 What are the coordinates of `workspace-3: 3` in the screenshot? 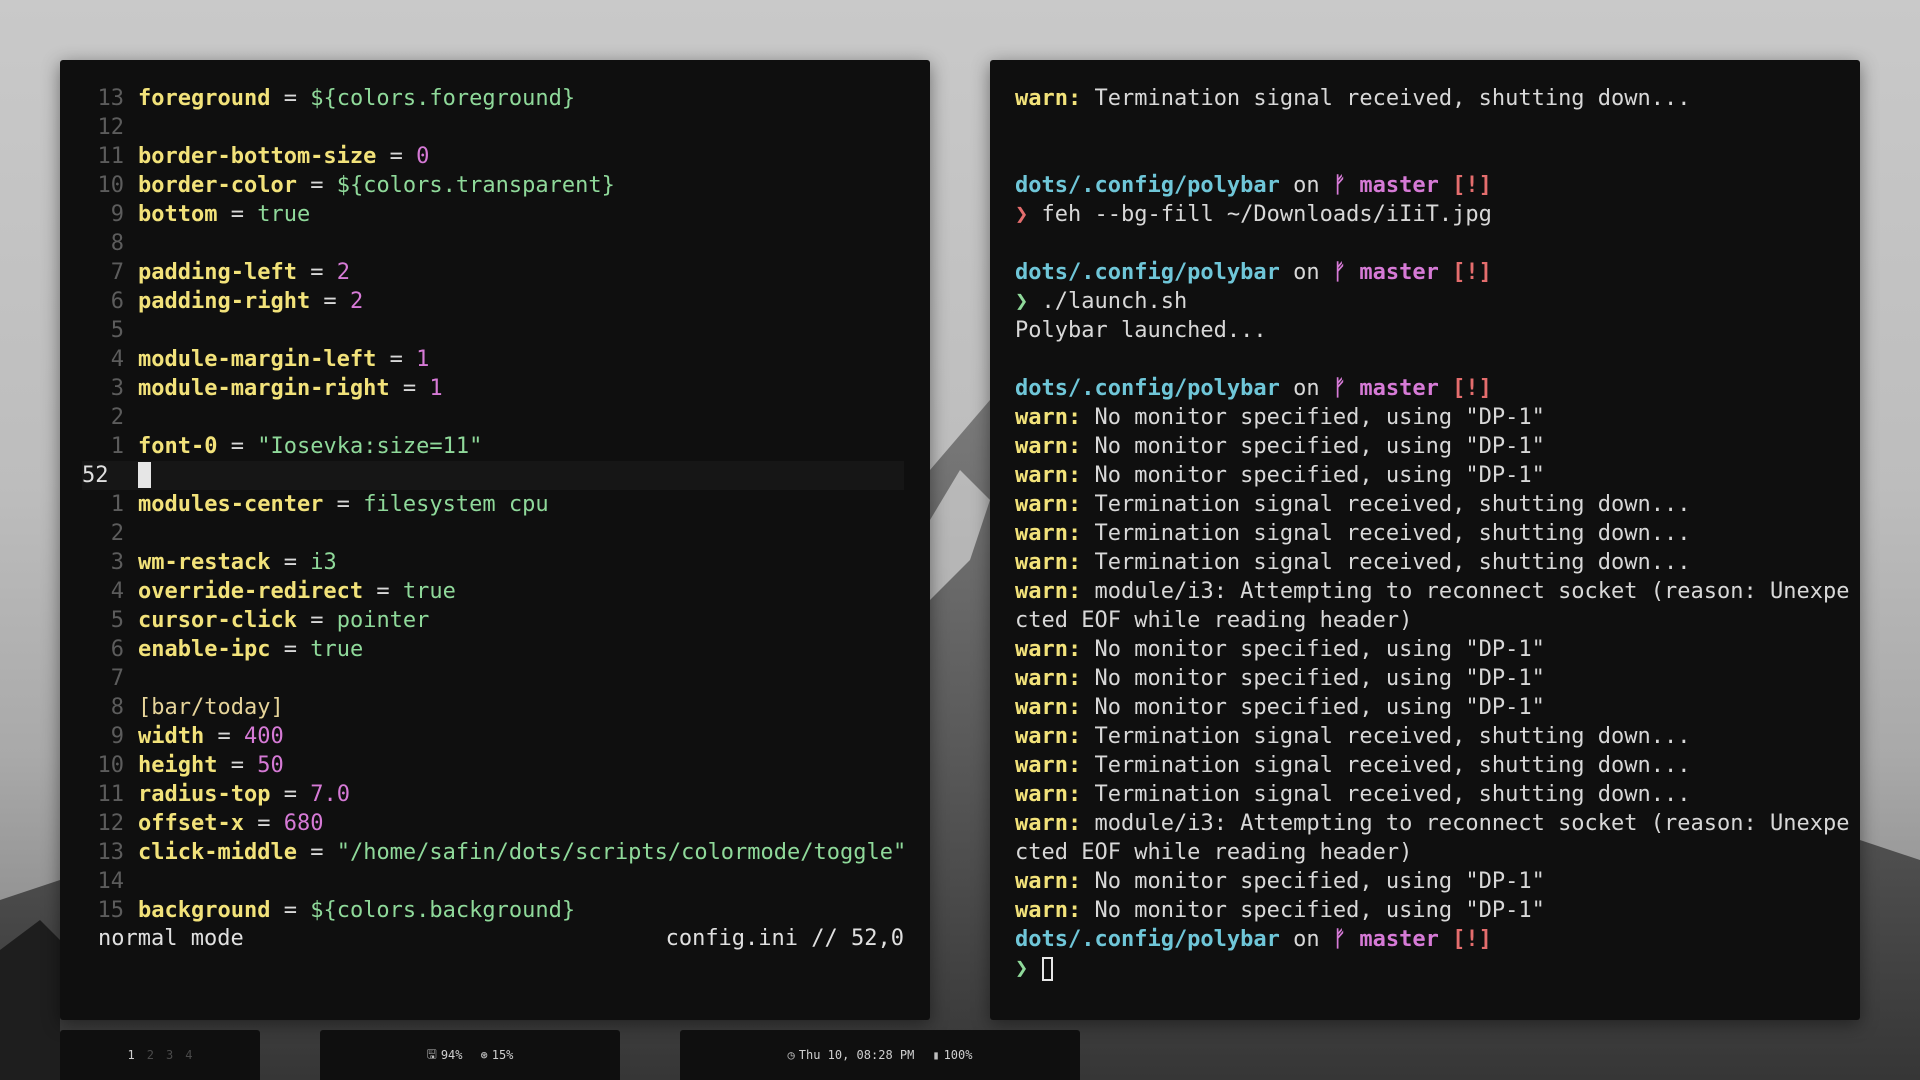 It's located at (169, 1055).